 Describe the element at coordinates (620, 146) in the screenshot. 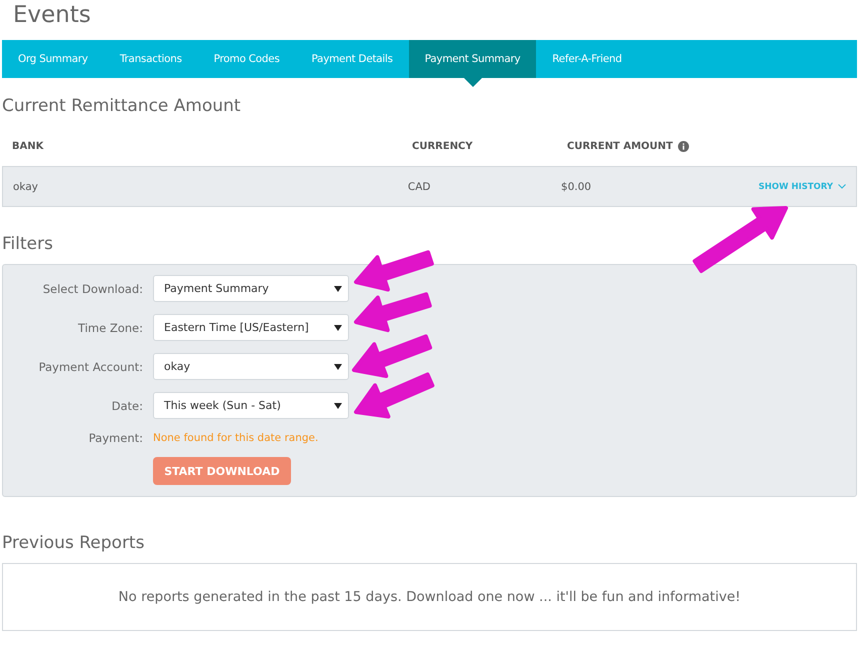

I see `column-header: CURRENT AMOUNT` at that location.